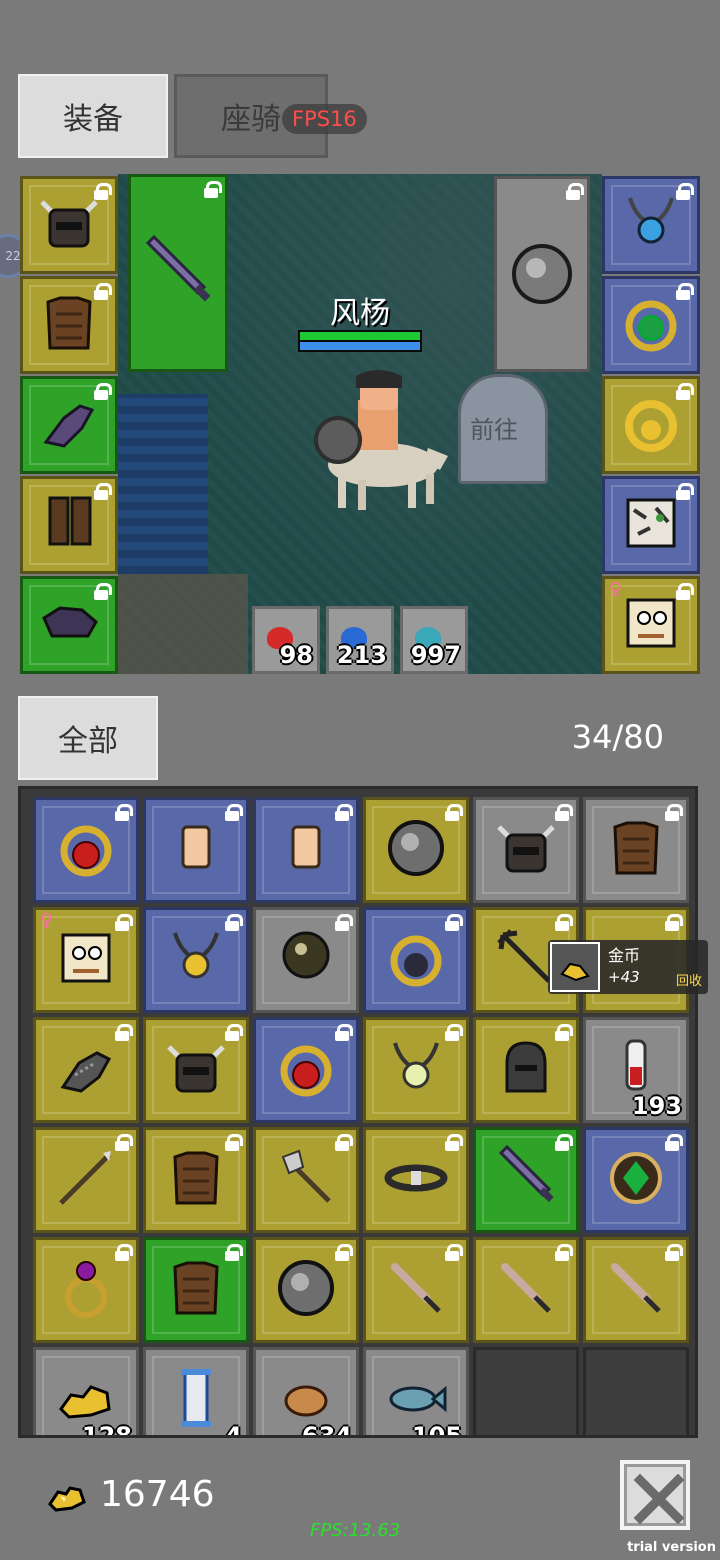 This screenshot has height=1560, width=720. Describe the element at coordinates (416, 1391) in the screenshot. I see `item-slot: 105` at that location.